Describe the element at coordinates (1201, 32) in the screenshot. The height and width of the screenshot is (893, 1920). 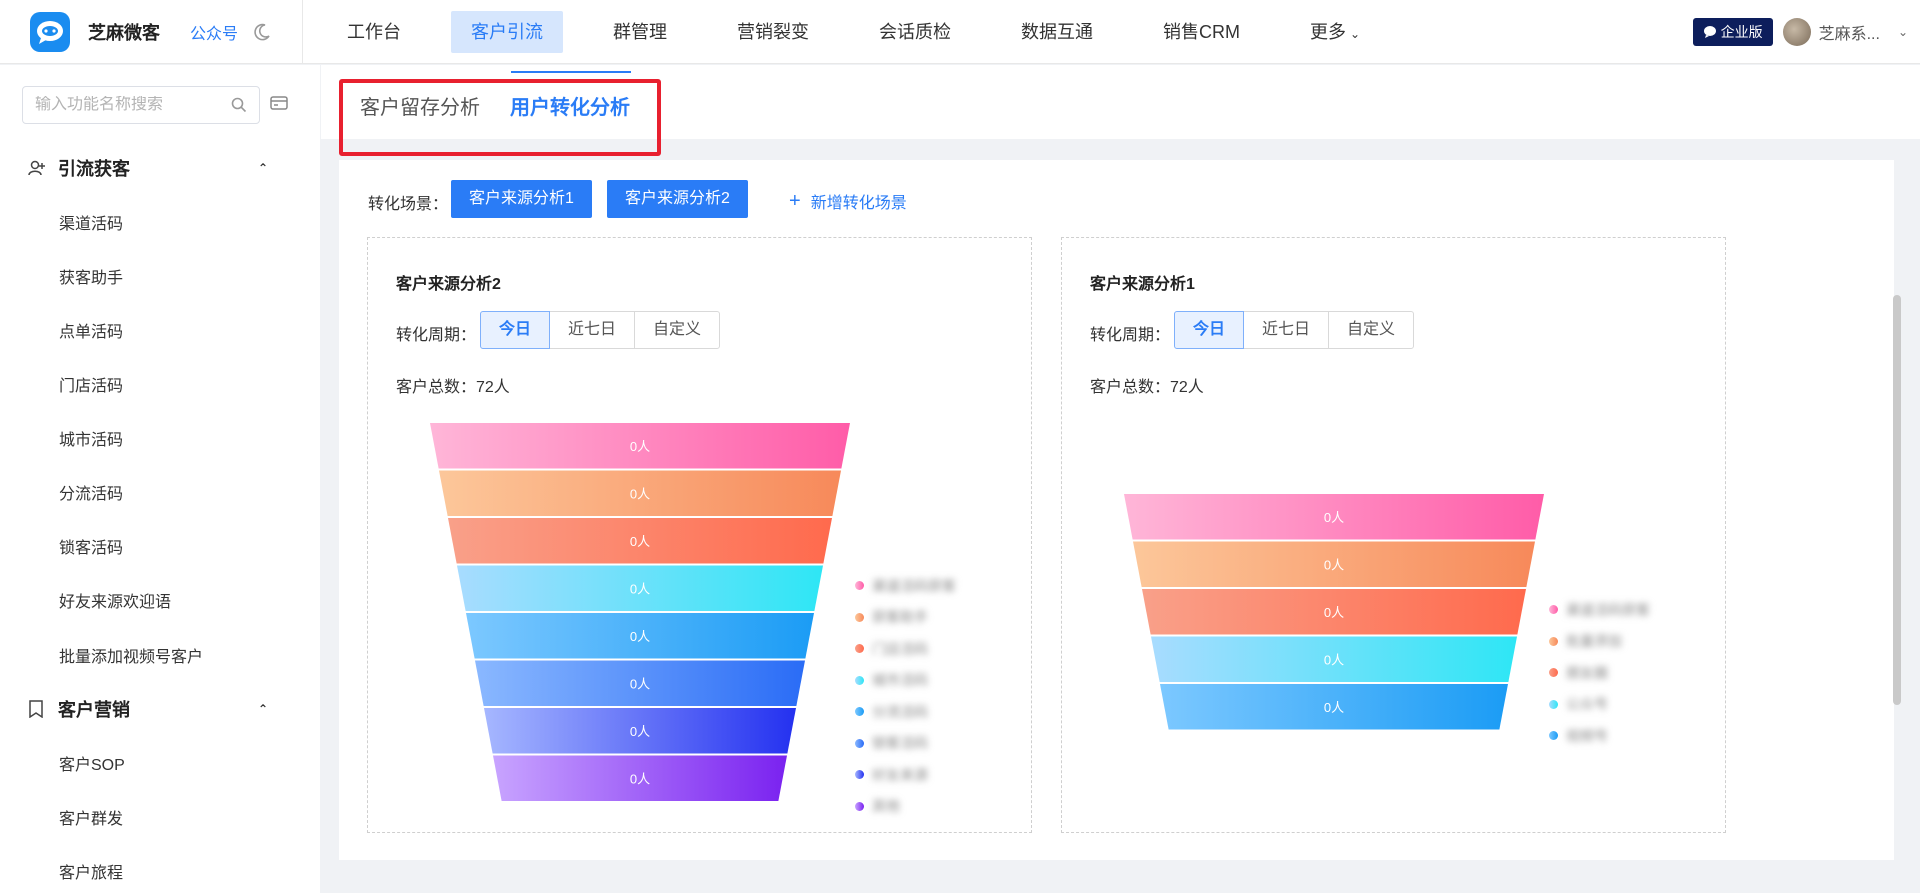
I see `nav-sales-crm: 销售CRM` at that location.